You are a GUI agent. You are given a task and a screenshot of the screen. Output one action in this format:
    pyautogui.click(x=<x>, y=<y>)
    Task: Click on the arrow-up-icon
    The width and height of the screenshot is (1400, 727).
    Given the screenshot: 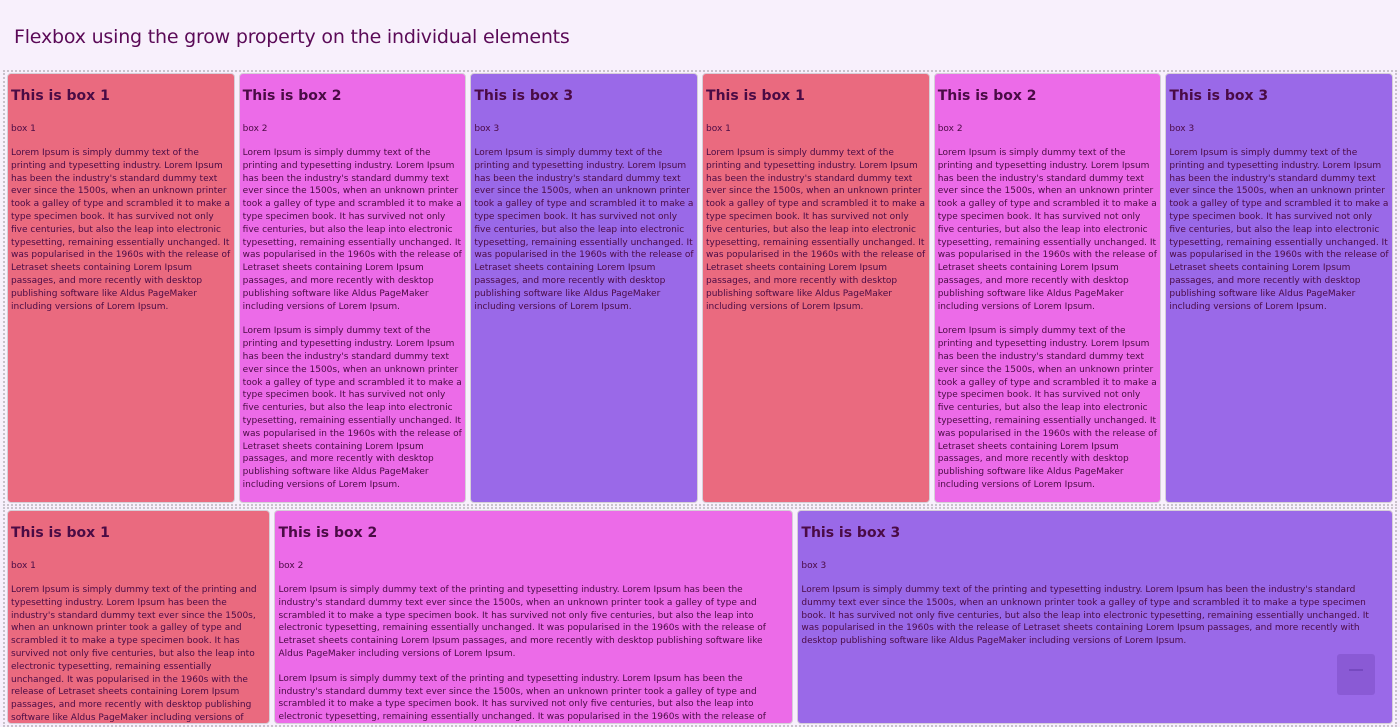 What is the action you would take?
    pyautogui.click(x=1356, y=671)
    